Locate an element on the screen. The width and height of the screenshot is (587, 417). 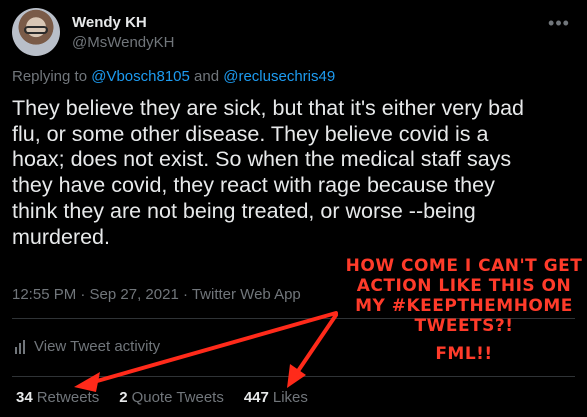
view-tweet-activity-button: View Tweet activity is located at coordinates (87, 346).